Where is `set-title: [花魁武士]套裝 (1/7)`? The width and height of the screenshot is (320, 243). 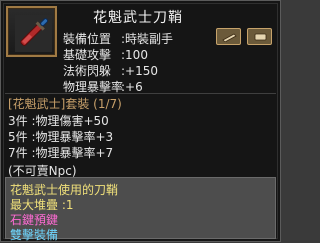 set-title: [花魁武士]套裝 (1/7) is located at coordinates (65, 104).